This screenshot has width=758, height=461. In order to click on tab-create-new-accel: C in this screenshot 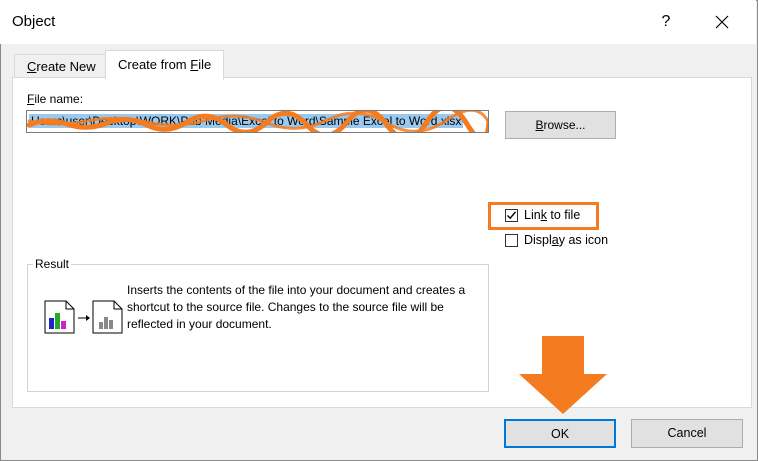, I will do `click(32, 66)`.